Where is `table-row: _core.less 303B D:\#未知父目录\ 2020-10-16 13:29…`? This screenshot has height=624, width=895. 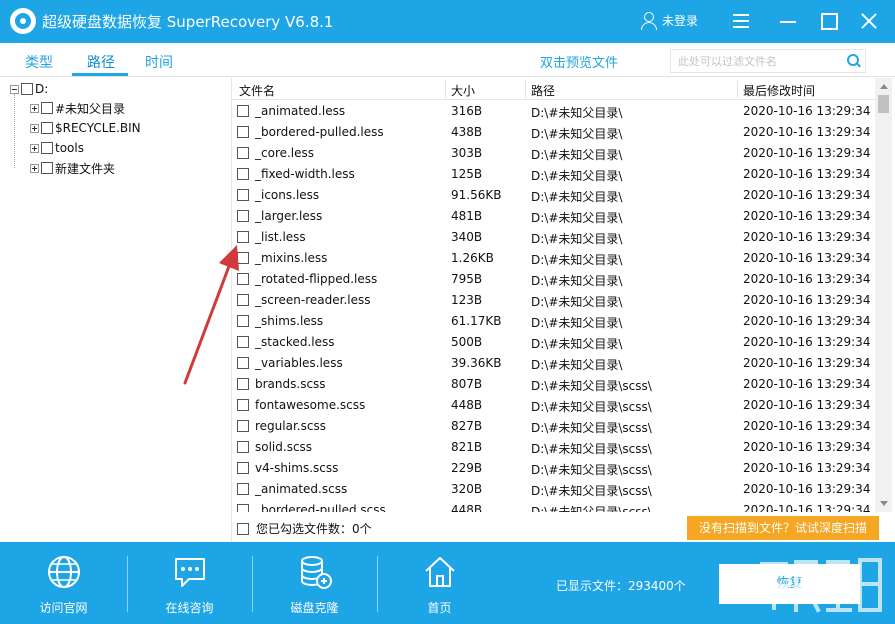
table-row: _core.less 303B D:\#未知父目录\ 2020-10-16 13:29… is located at coordinates (553, 152).